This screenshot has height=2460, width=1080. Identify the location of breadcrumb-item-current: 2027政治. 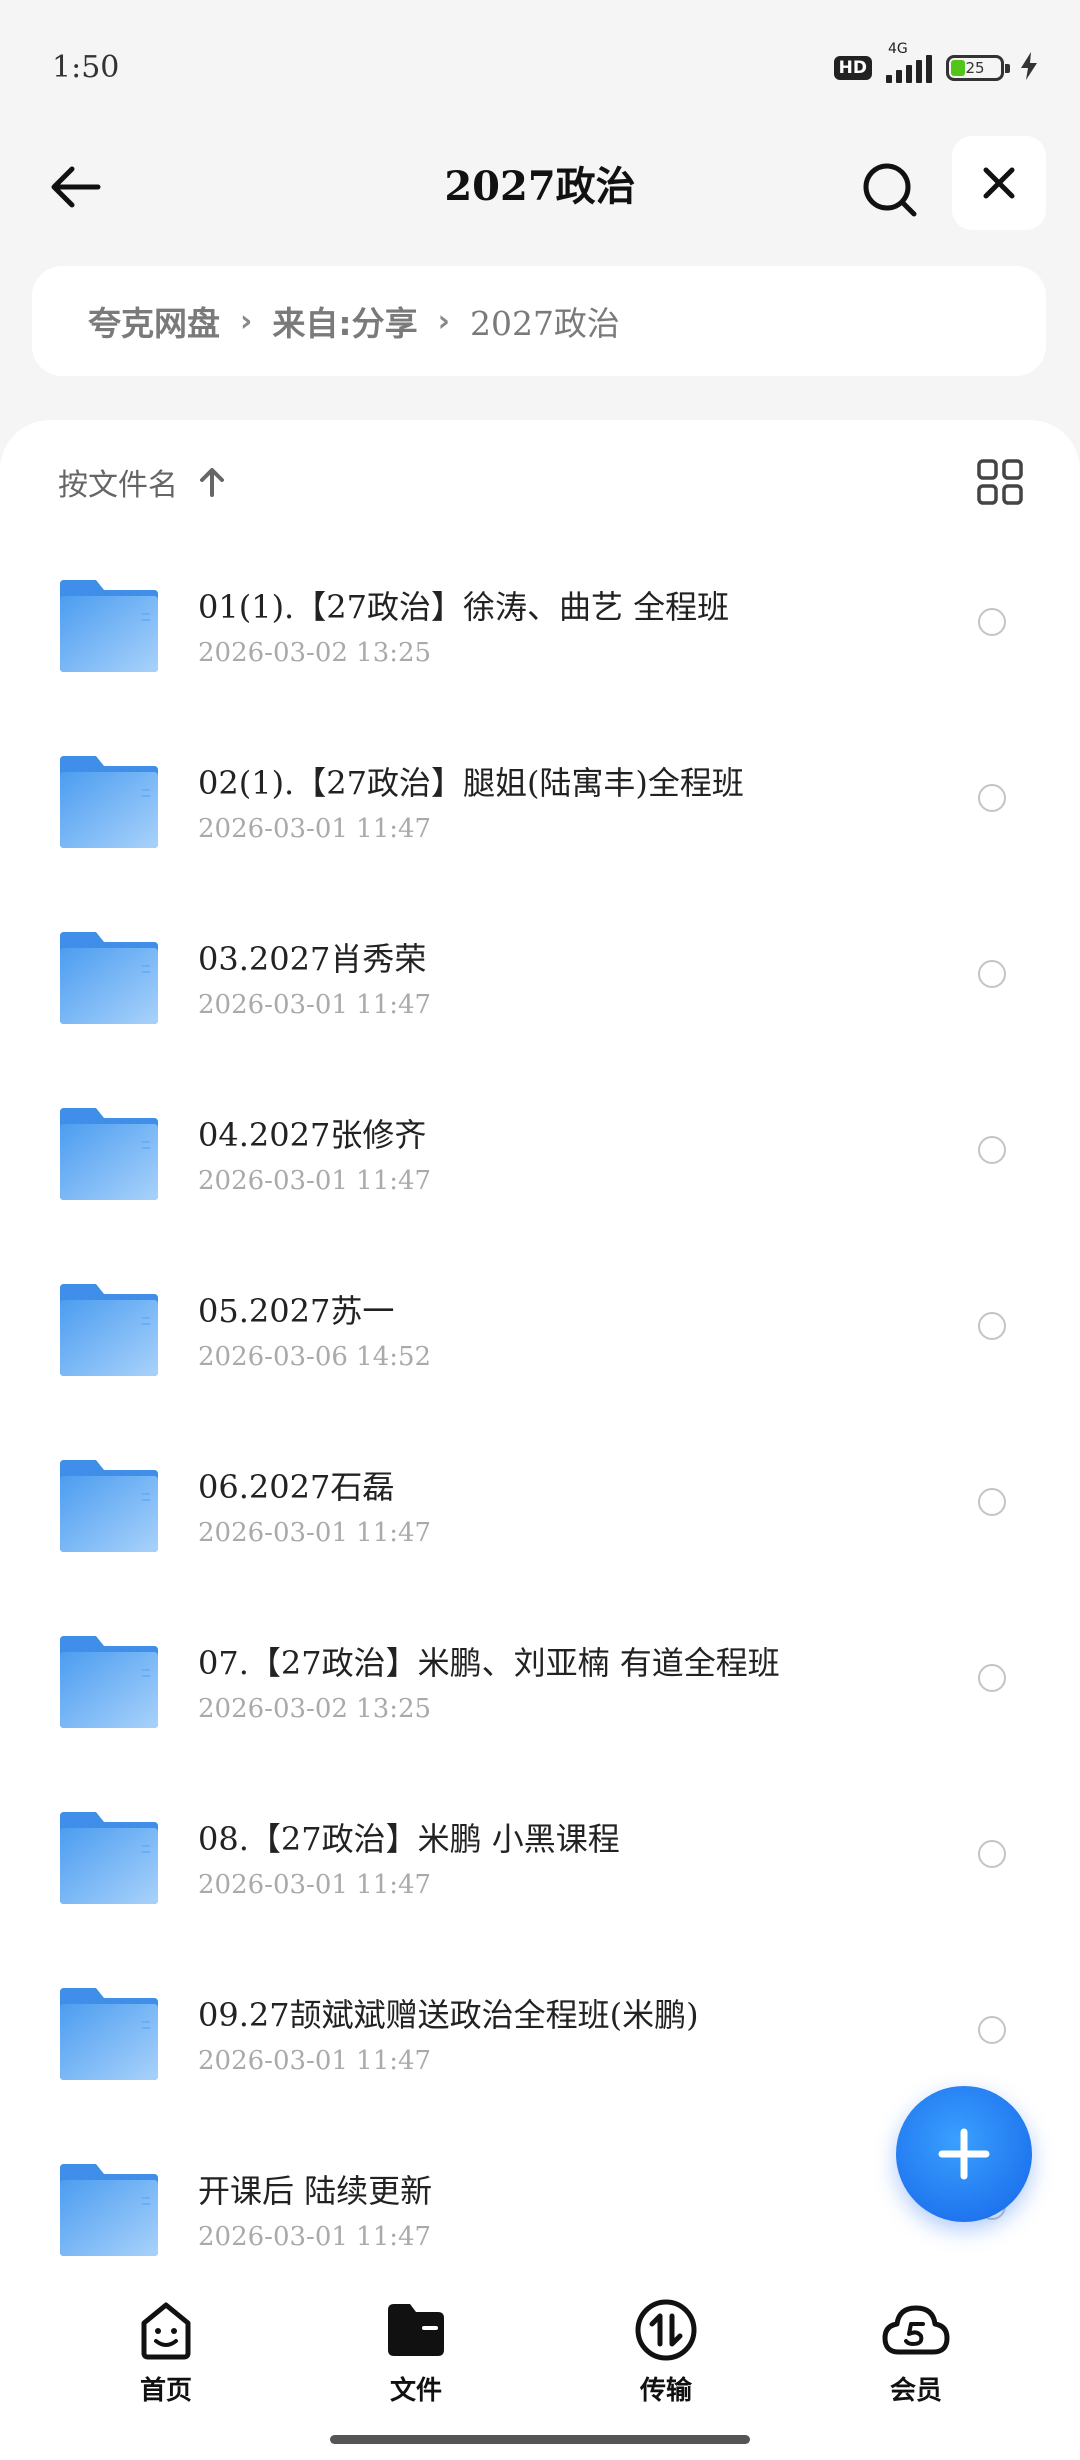
(544, 323).